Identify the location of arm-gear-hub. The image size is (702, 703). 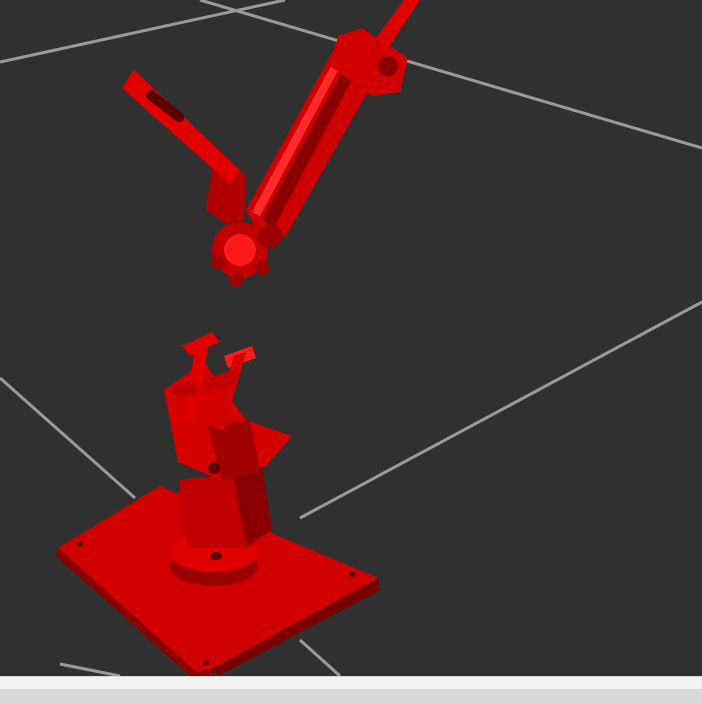
(240, 250).